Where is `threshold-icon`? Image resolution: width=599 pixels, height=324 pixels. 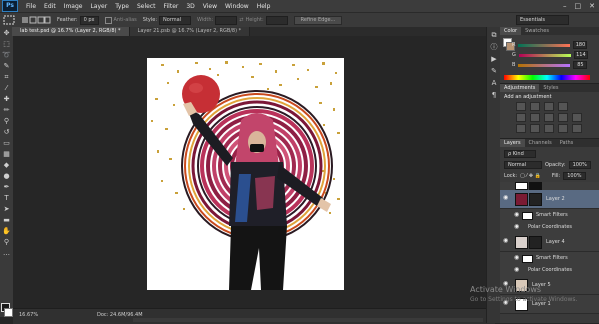 threshold-icon is located at coordinates (549, 128).